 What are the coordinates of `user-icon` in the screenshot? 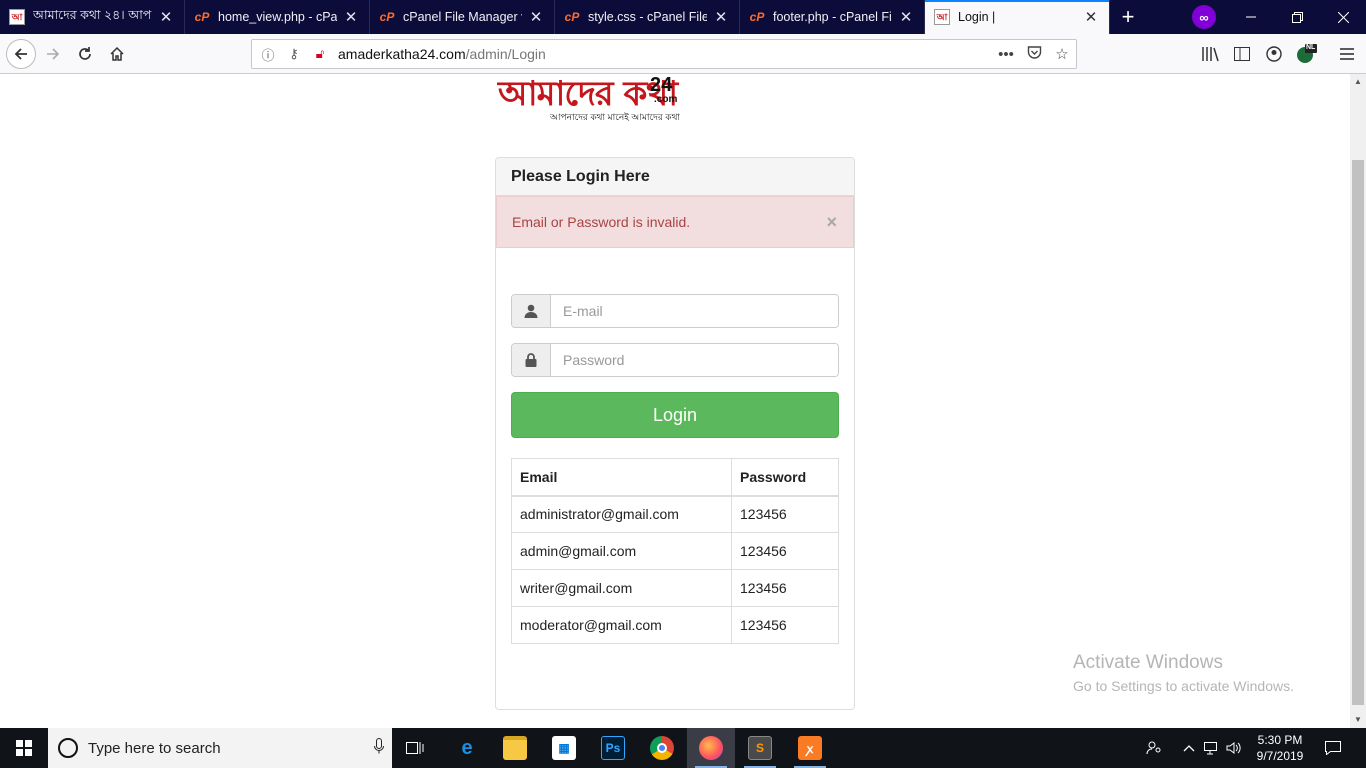 It's located at (531, 311).